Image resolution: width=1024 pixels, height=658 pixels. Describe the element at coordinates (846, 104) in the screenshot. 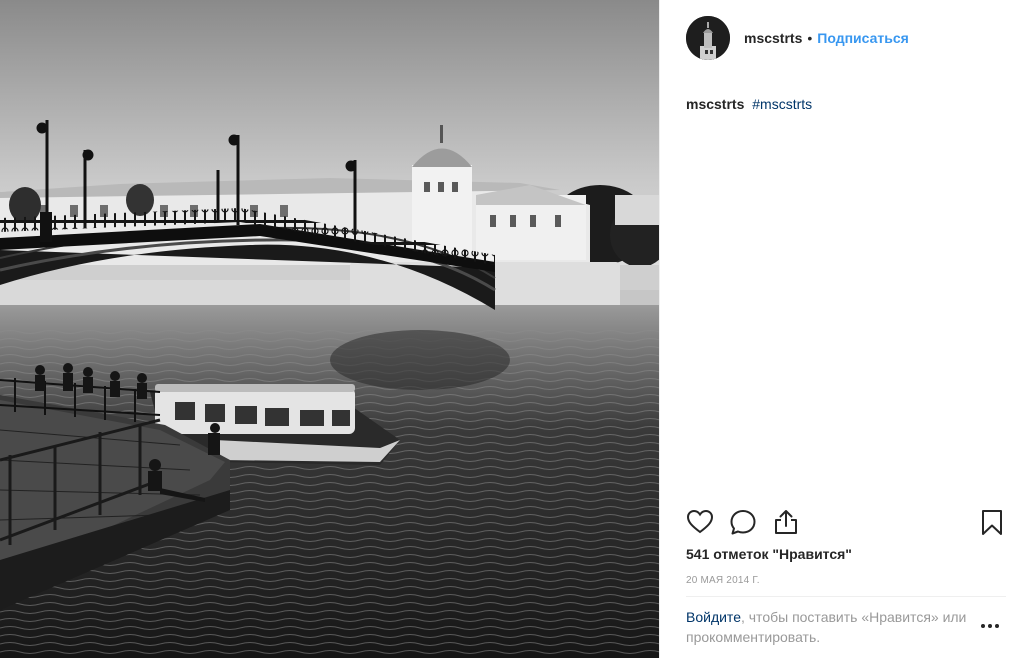

I see `post-caption: mscstrts #mscstrts` at that location.